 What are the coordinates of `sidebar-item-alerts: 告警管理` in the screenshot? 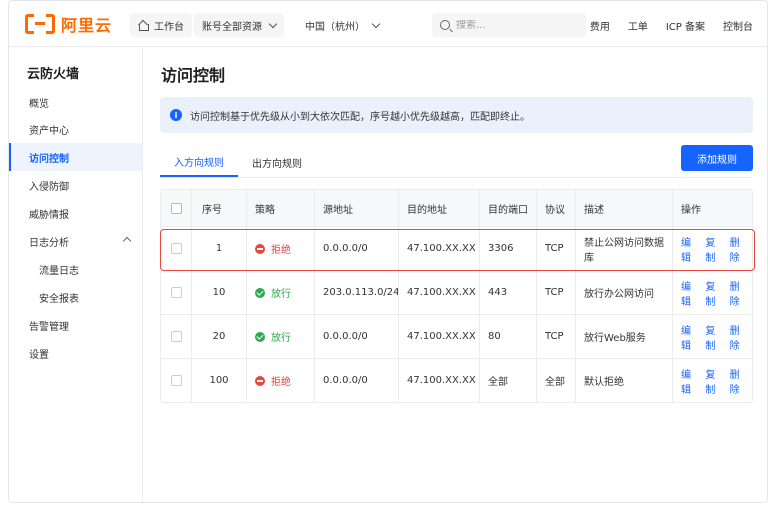 It's located at (75, 325).